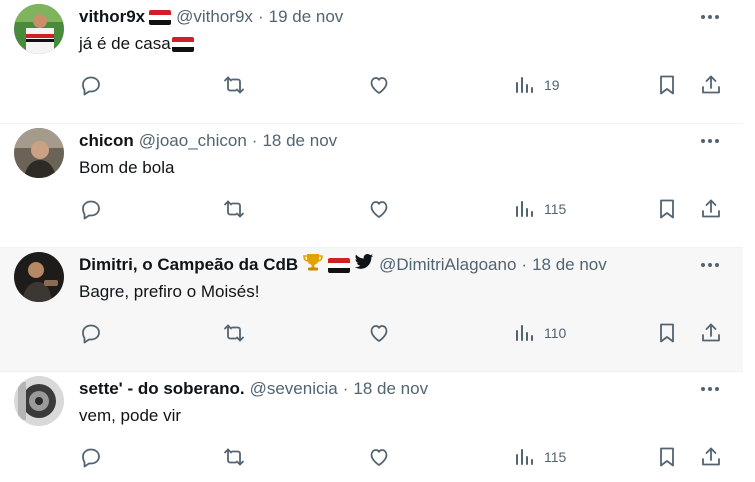 The height and width of the screenshot is (482, 755). I want to click on trophy-icon, so click(313, 265).